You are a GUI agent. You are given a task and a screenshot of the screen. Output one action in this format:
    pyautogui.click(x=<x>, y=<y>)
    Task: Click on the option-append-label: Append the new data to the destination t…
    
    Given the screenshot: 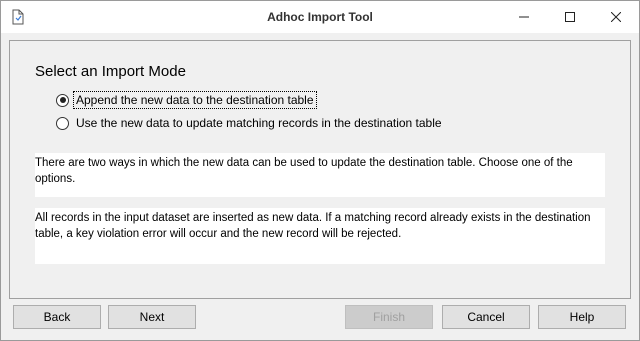 What is the action you would take?
    pyautogui.click(x=195, y=100)
    